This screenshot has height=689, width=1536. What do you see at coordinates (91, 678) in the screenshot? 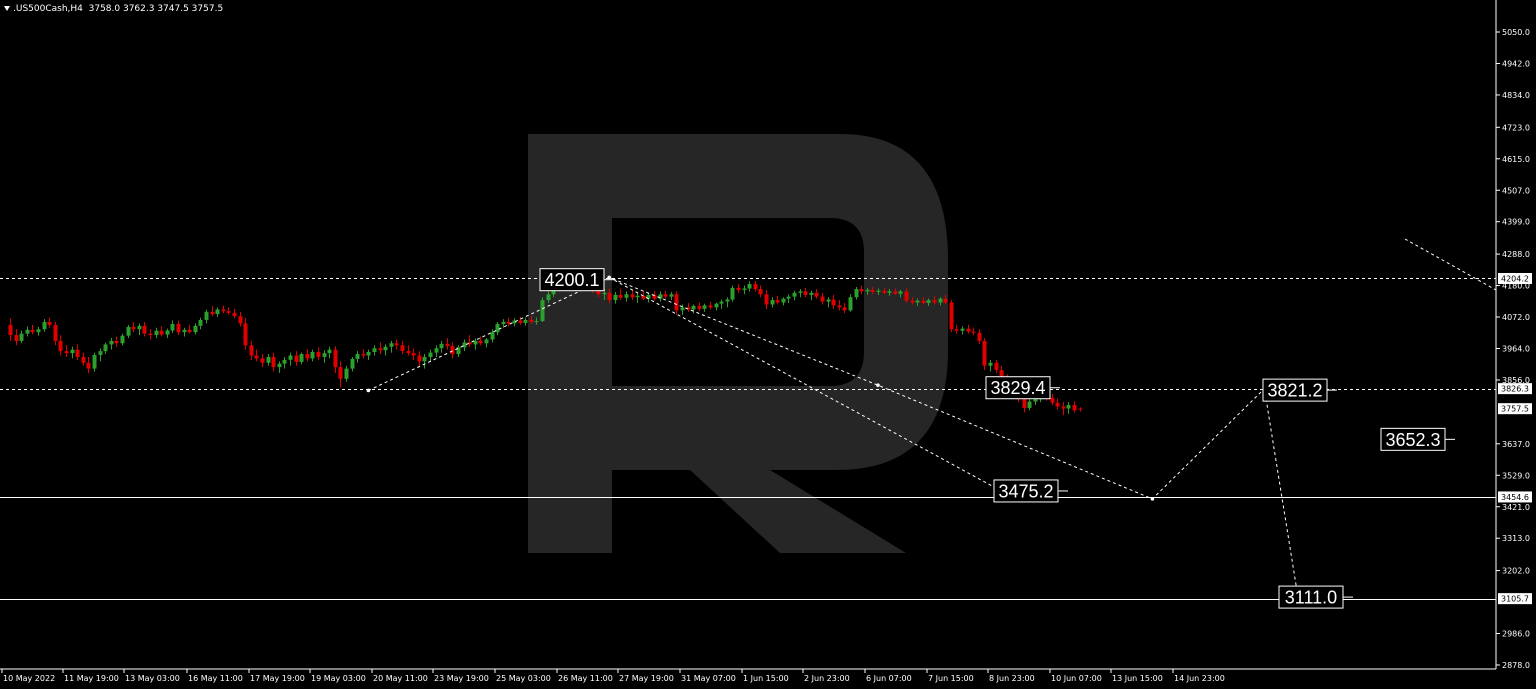
I see `time-tick-label-1: 11 May 19:00` at bounding box center [91, 678].